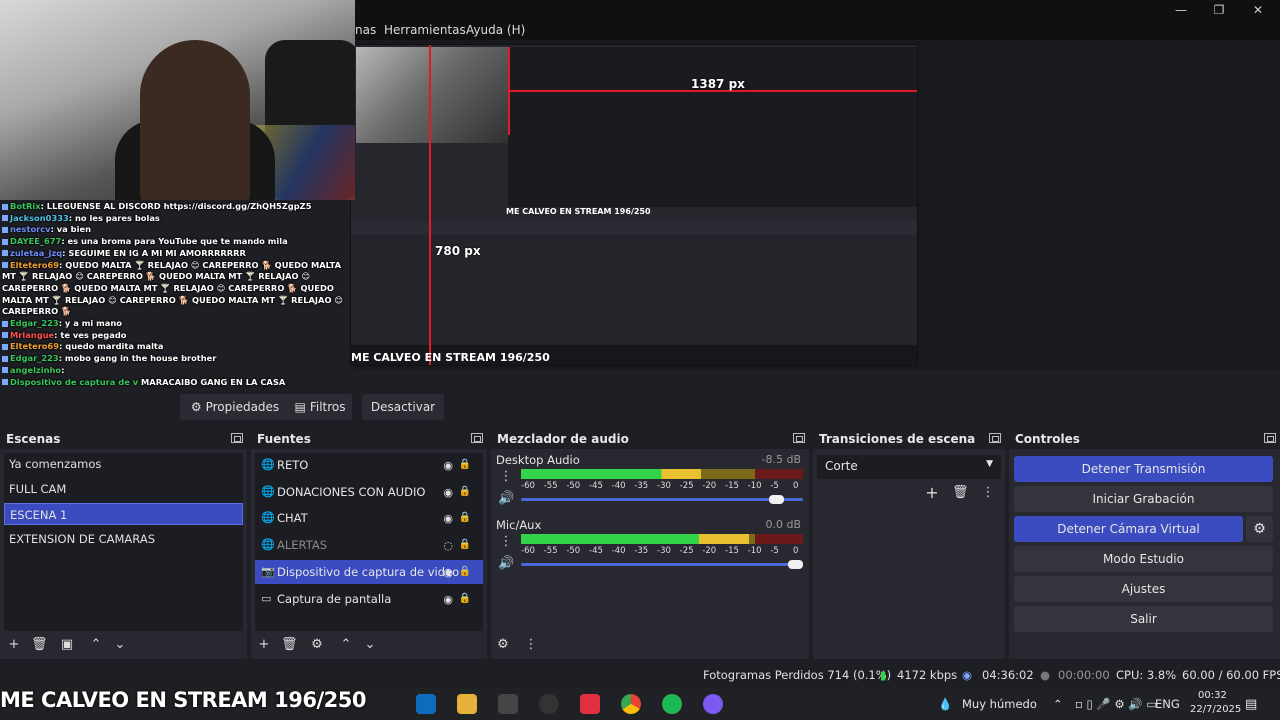 This screenshot has height=720, width=1280. I want to click on settings-button: Ajustes, so click(1143, 589).